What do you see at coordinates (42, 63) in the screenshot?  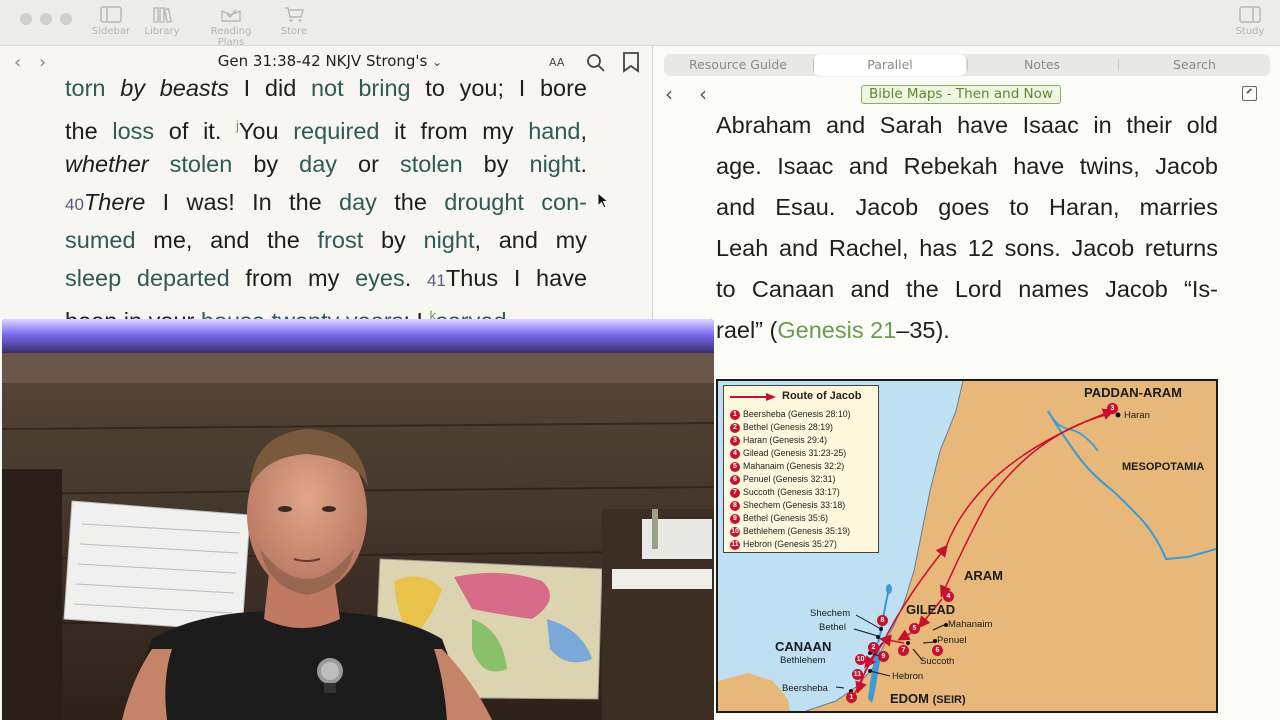 I see `forward-arrow-icon: ›` at bounding box center [42, 63].